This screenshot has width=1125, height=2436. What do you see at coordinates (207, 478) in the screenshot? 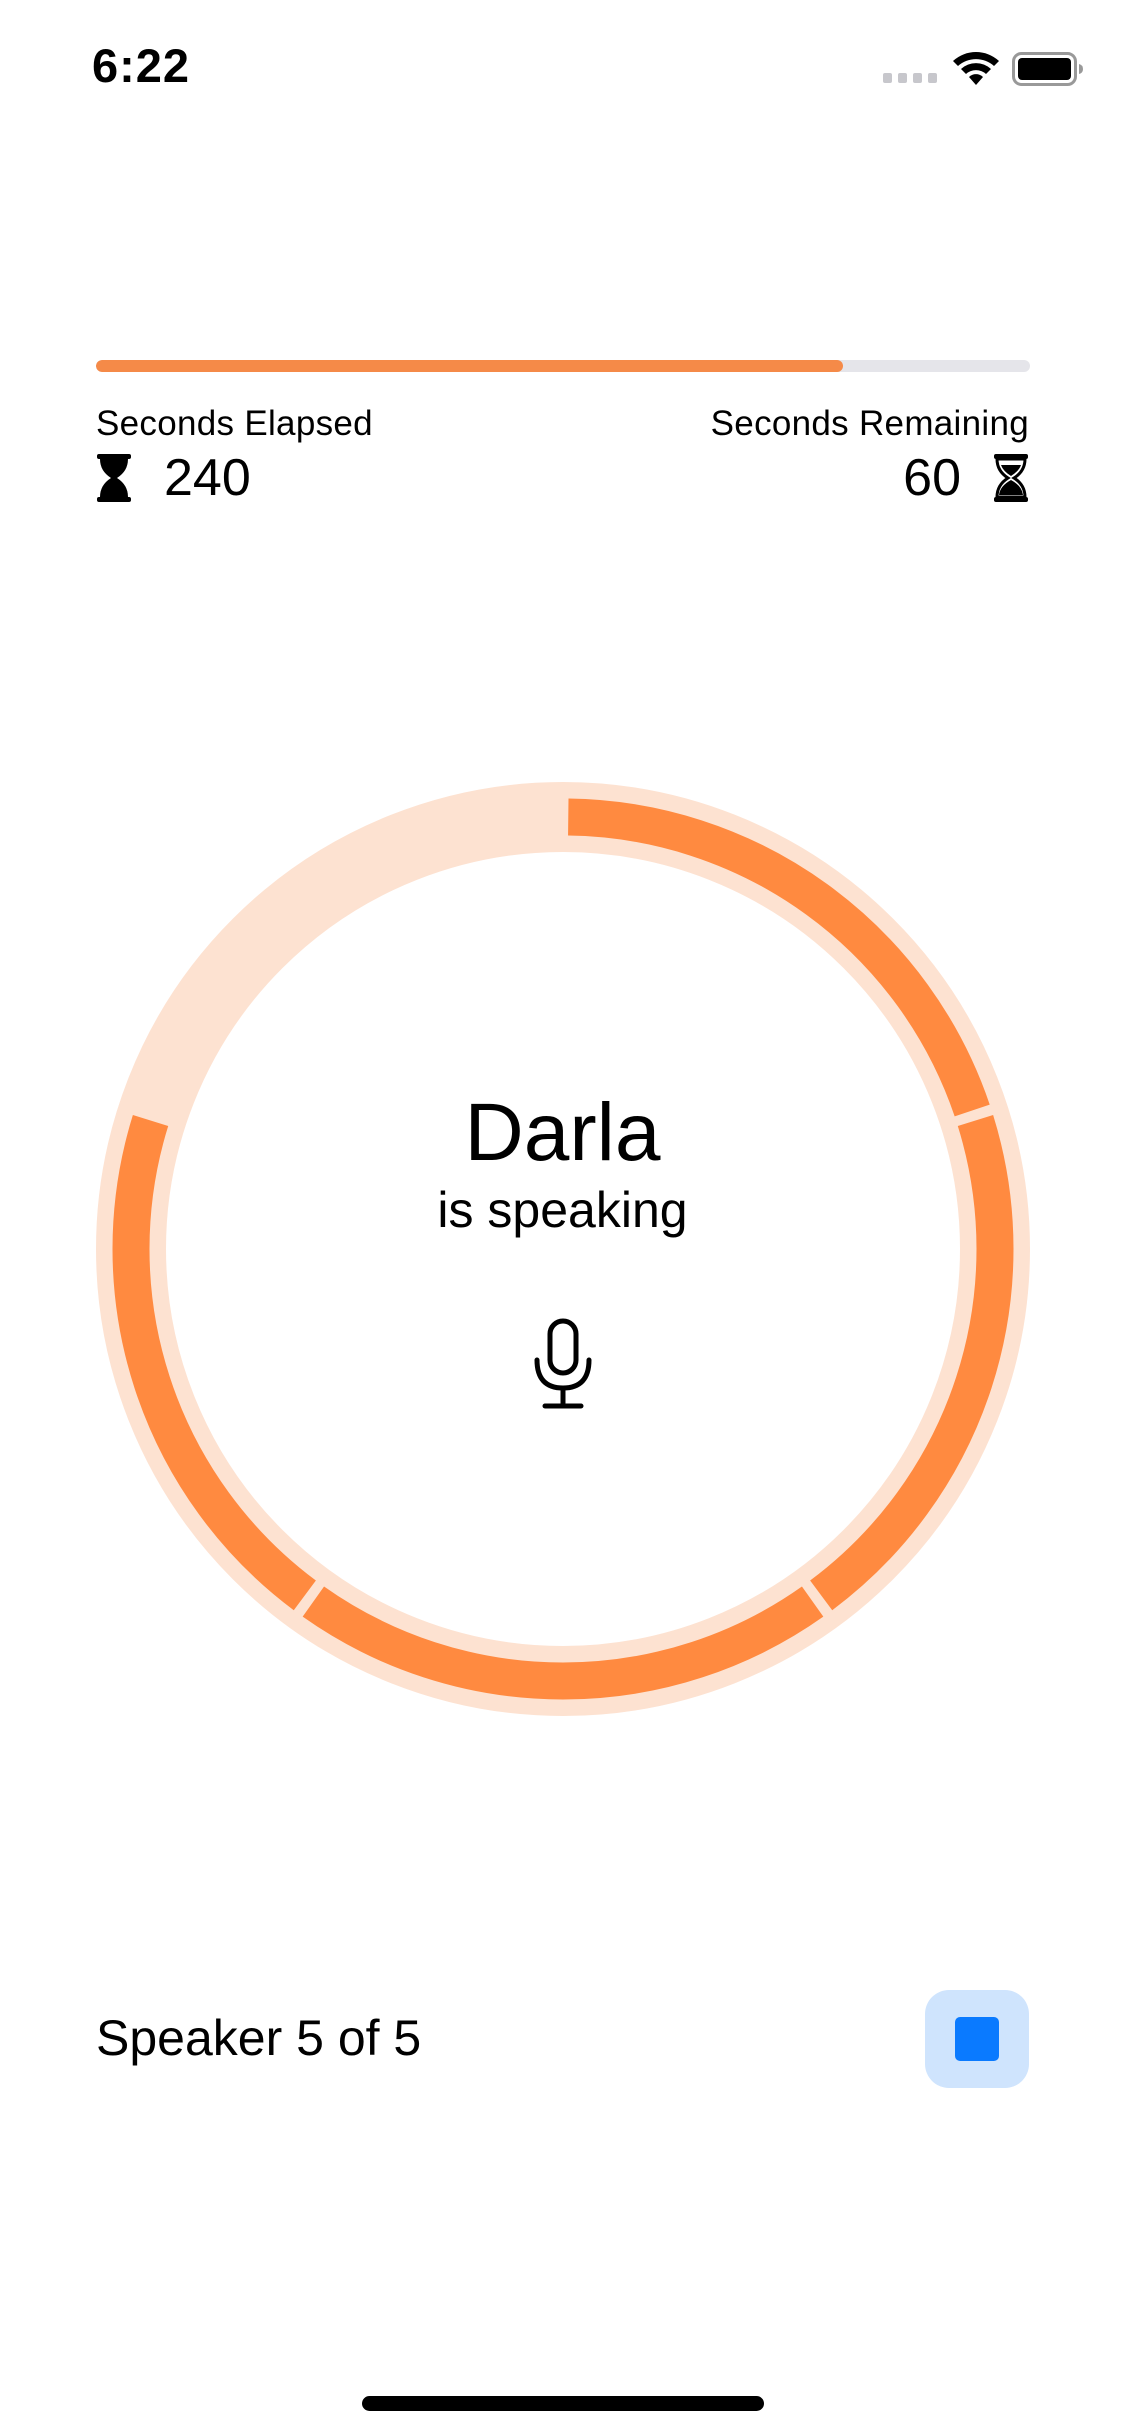
I see `seconds-elapsed-value: 240` at bounding box center [207, 478].